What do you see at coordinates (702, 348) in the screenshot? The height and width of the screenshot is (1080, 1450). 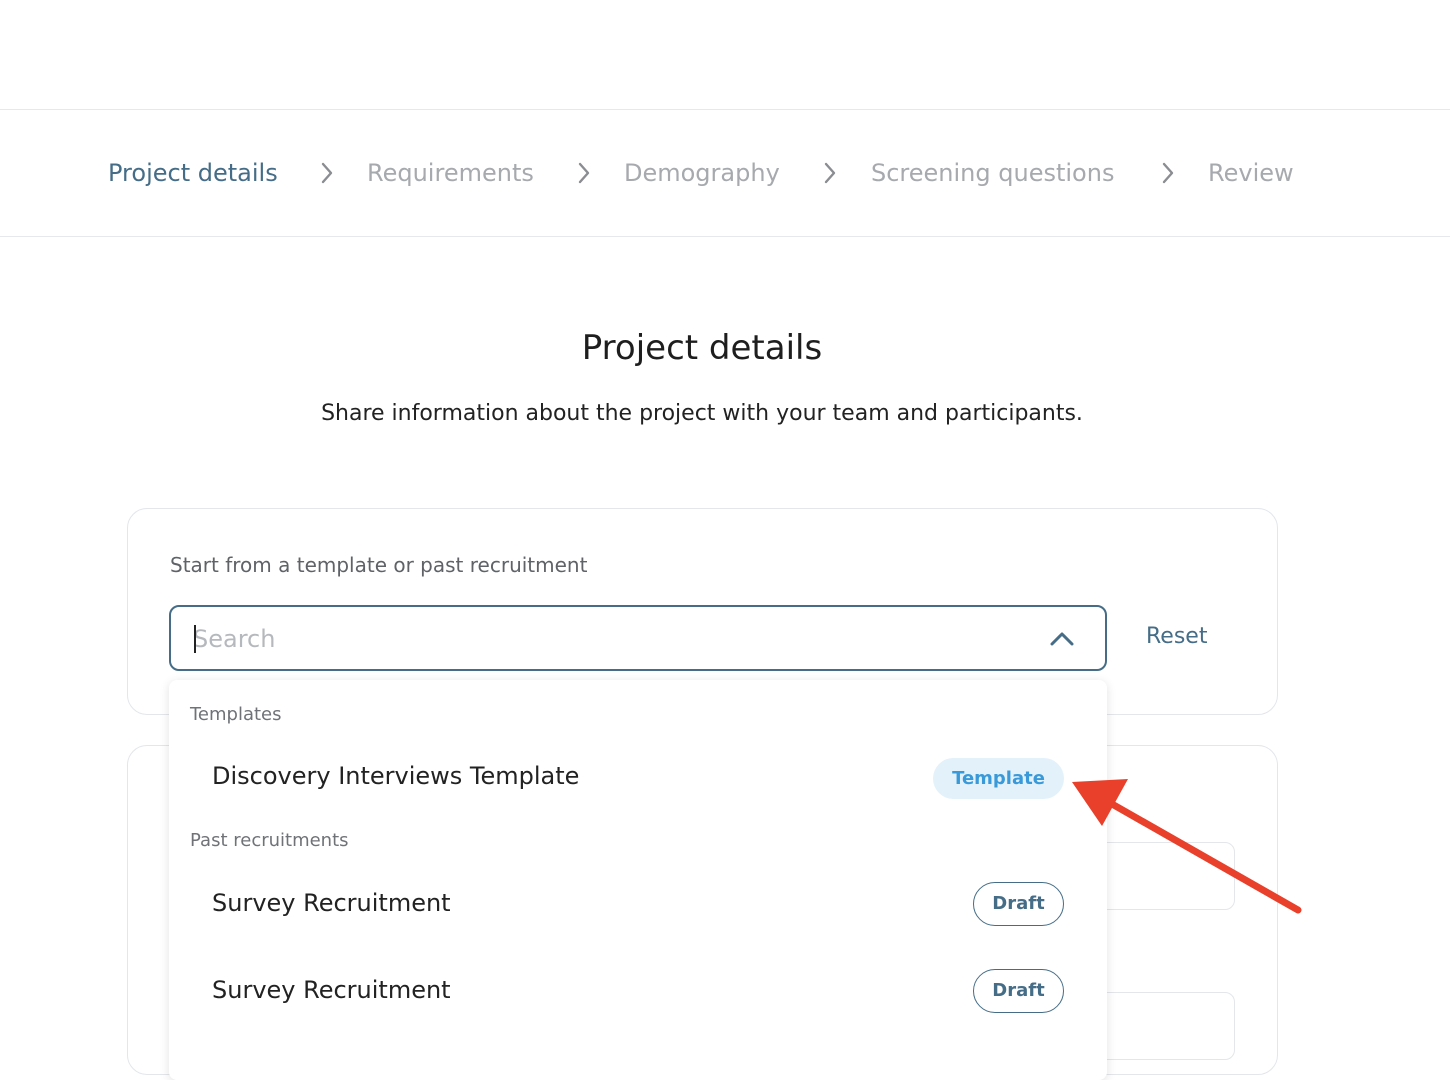 I see `page-title: Project details` at bounding box center [702, 348].